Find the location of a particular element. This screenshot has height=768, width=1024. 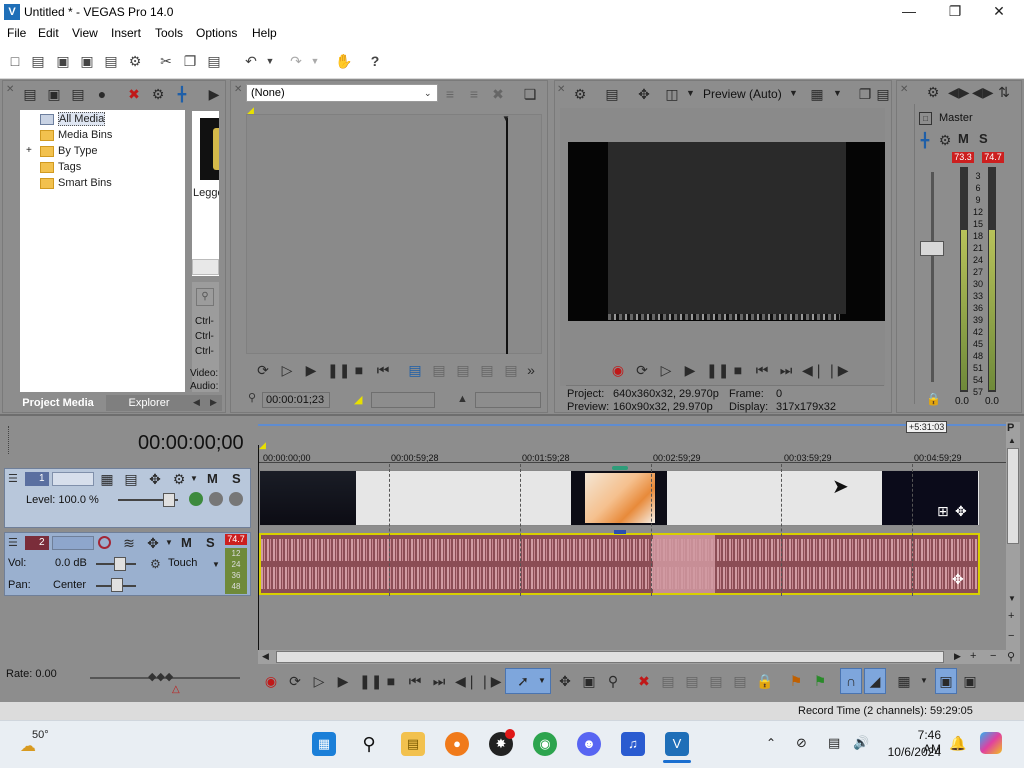

preview-loop-icon: ⟳ is located at coordinates (642, 370).